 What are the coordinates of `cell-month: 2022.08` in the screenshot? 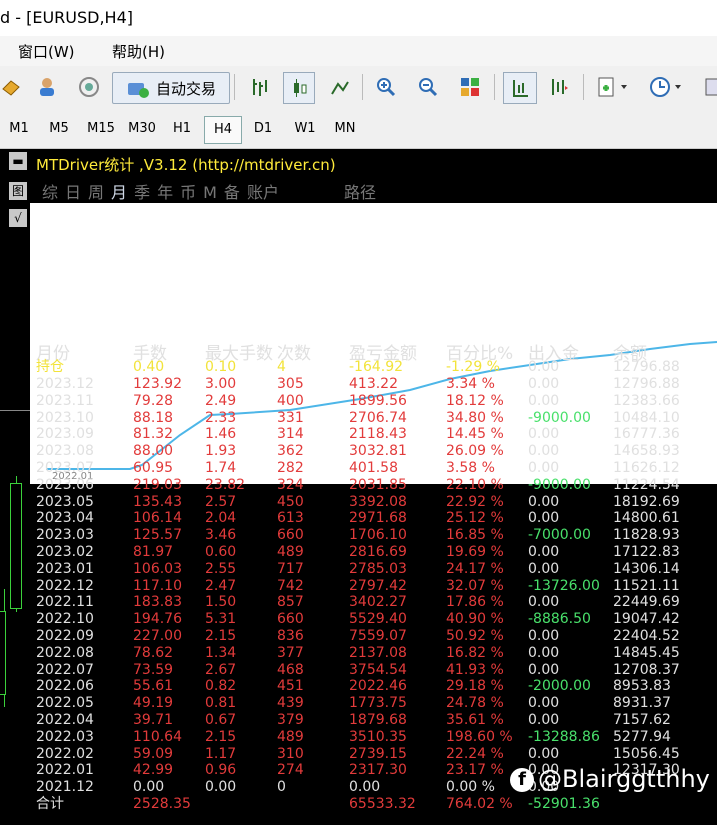 It's located at (65, 653).